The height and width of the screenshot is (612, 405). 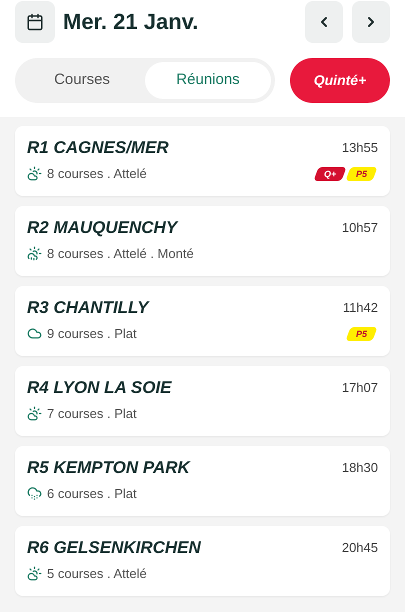 What do you see at coordinates (92, 494) in the screenshot?
I see `meeting-info: 6 courses . Plat` at bounding box center [92, 494].